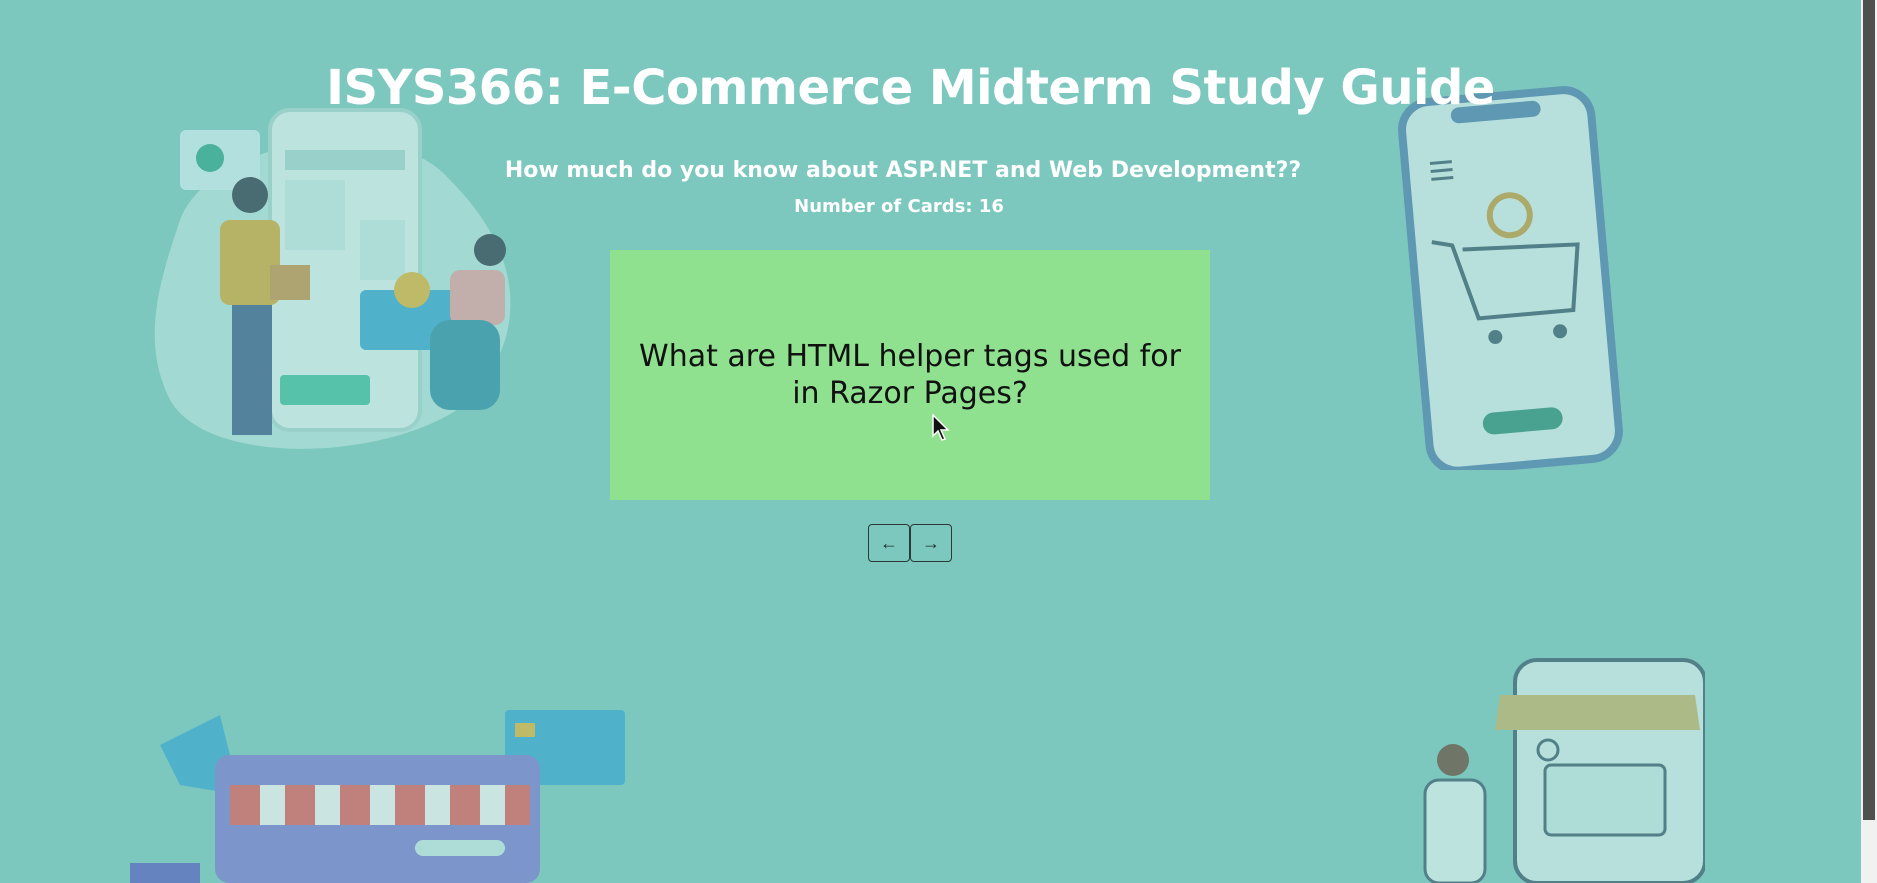  I want to click on scrollbar-thumb, so click(1869, 410).